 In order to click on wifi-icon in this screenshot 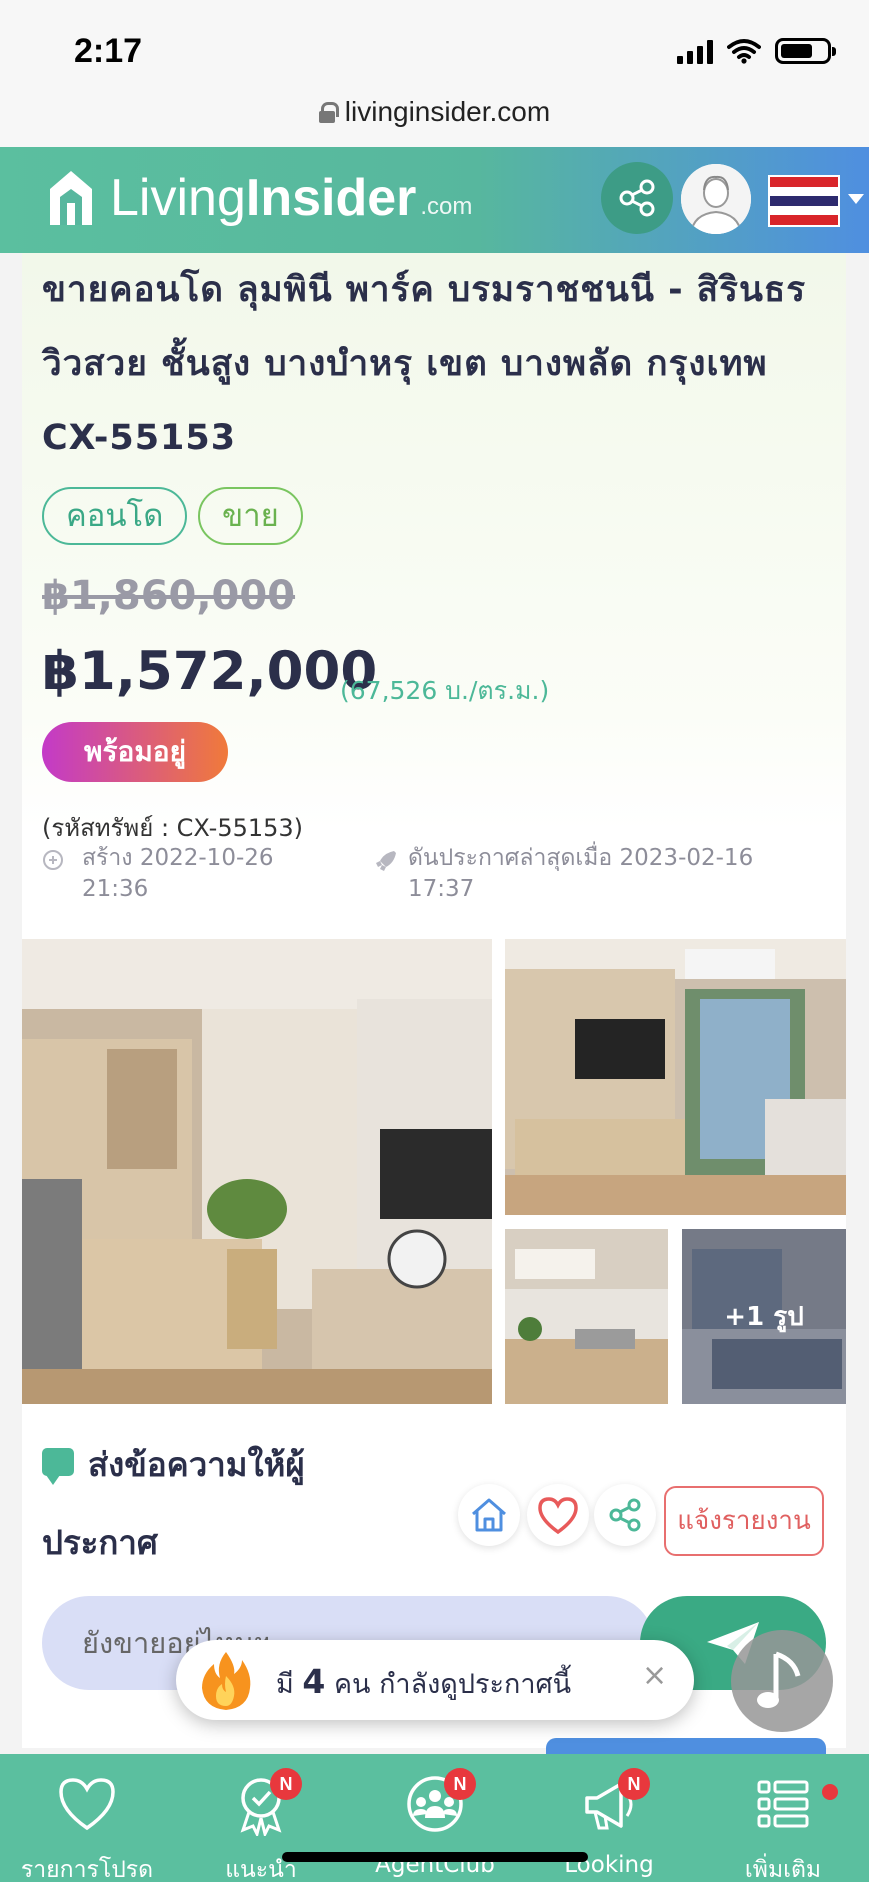, I will do `click(744, 51)`.